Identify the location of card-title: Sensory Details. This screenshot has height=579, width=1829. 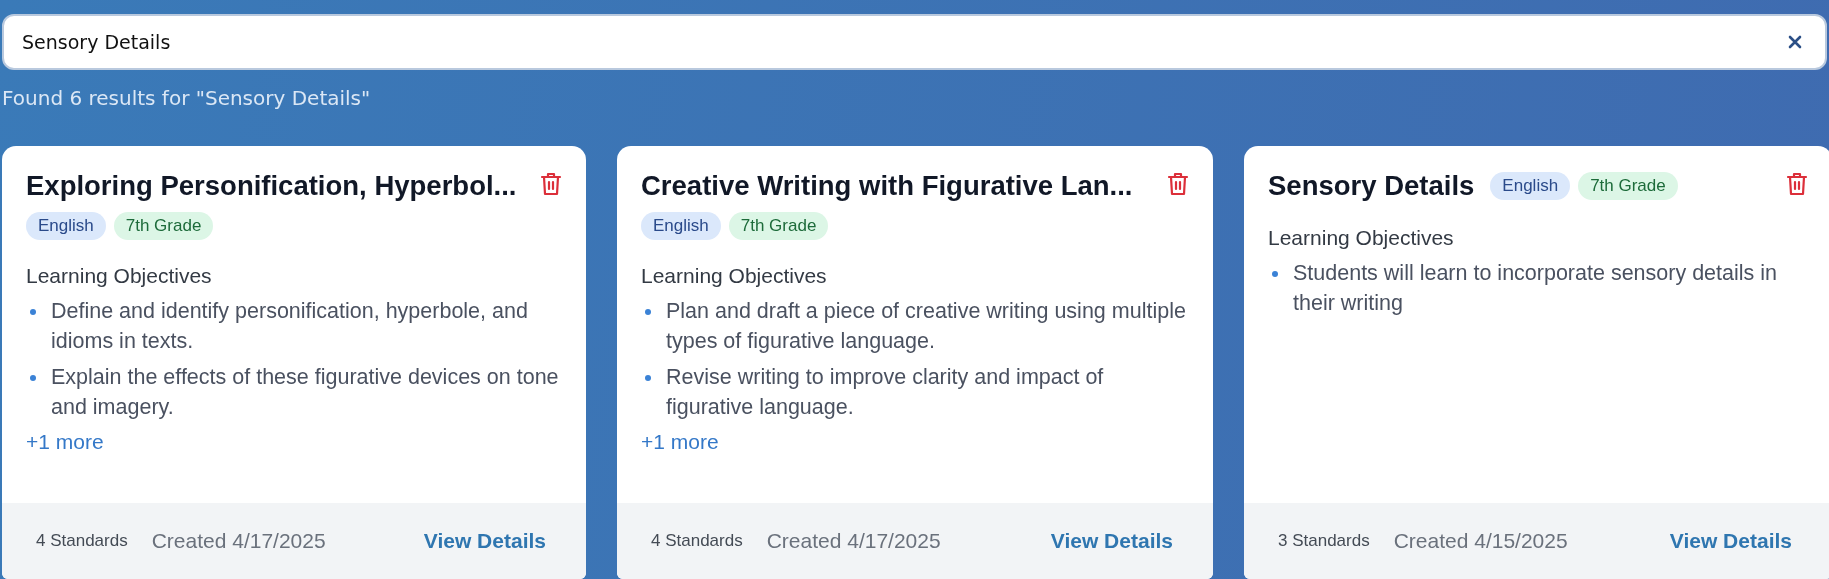
(1371, 186).